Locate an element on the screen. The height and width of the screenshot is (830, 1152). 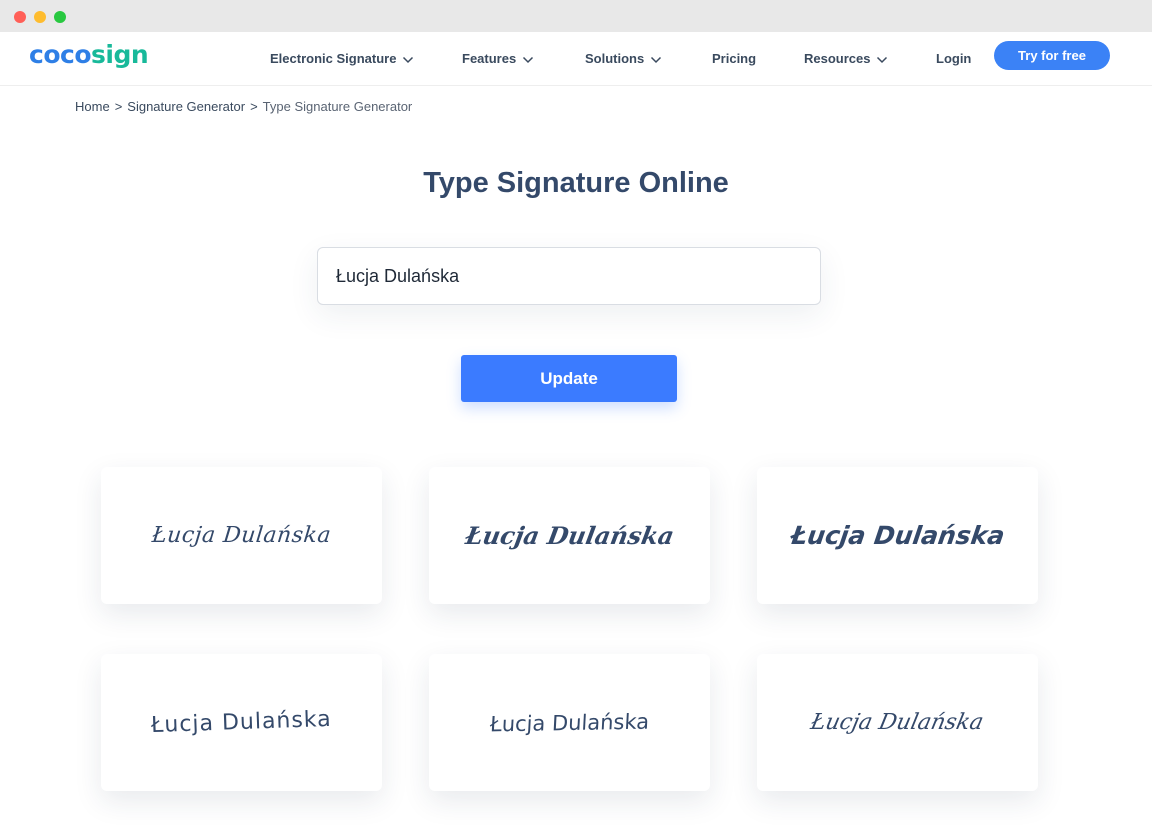
breadcrumb-signature-generator: Signature Generator is located at coordinates (186, 106).